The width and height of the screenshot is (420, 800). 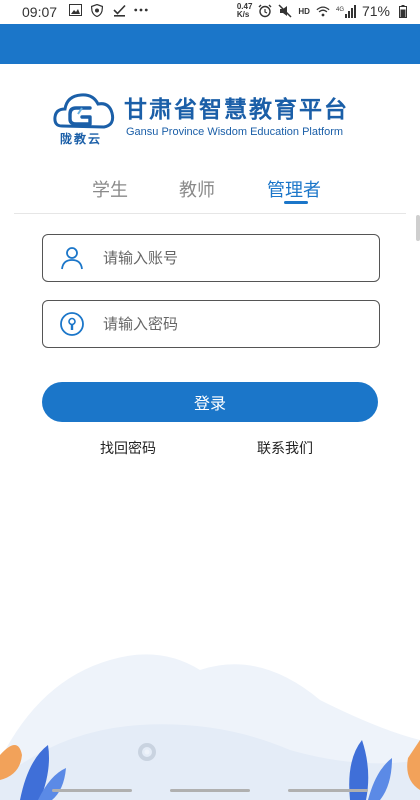 What do you see at coordinates (72, 324) in the screenshot?
I see `lock-icon` at bounding box center [72, 324].